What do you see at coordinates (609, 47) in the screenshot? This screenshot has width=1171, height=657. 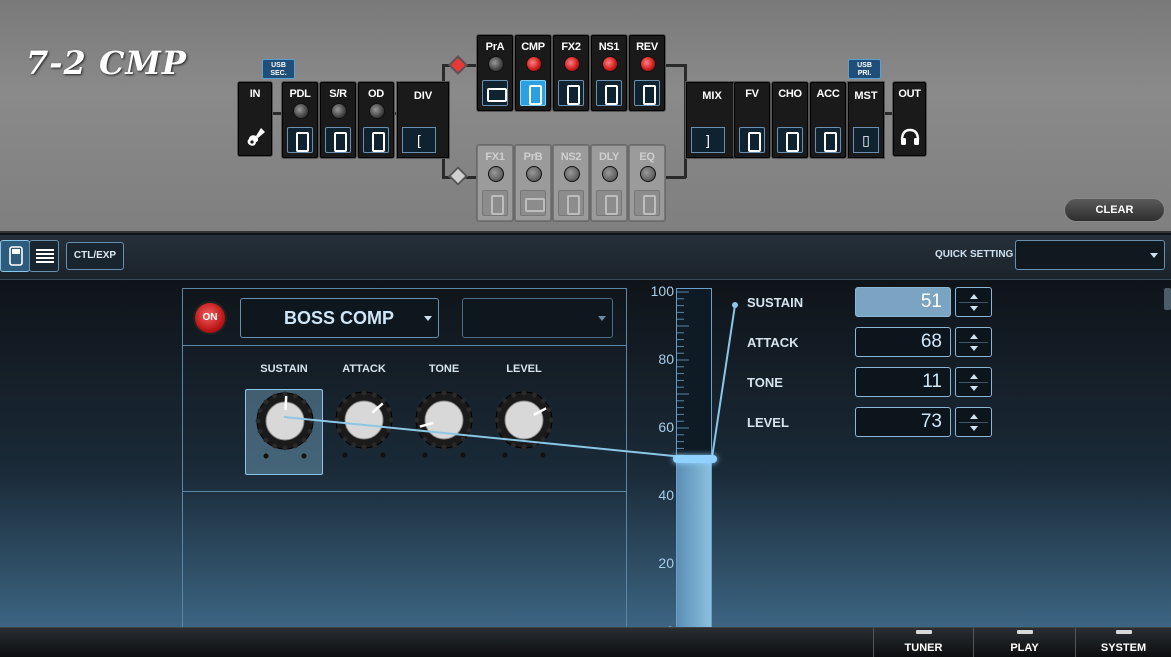 I see `block-label: NS1` at bounding box center [609, 47].